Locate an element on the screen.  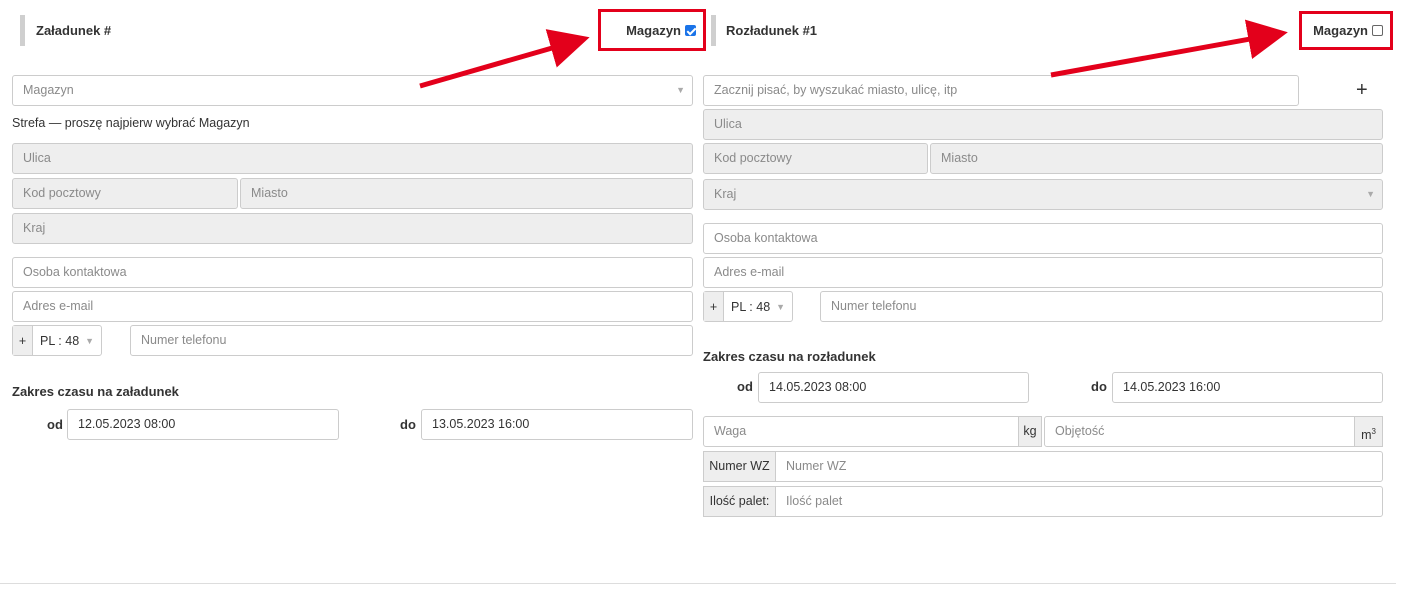
loading-magazyn-checkbox is located at coordinates (690, 30).